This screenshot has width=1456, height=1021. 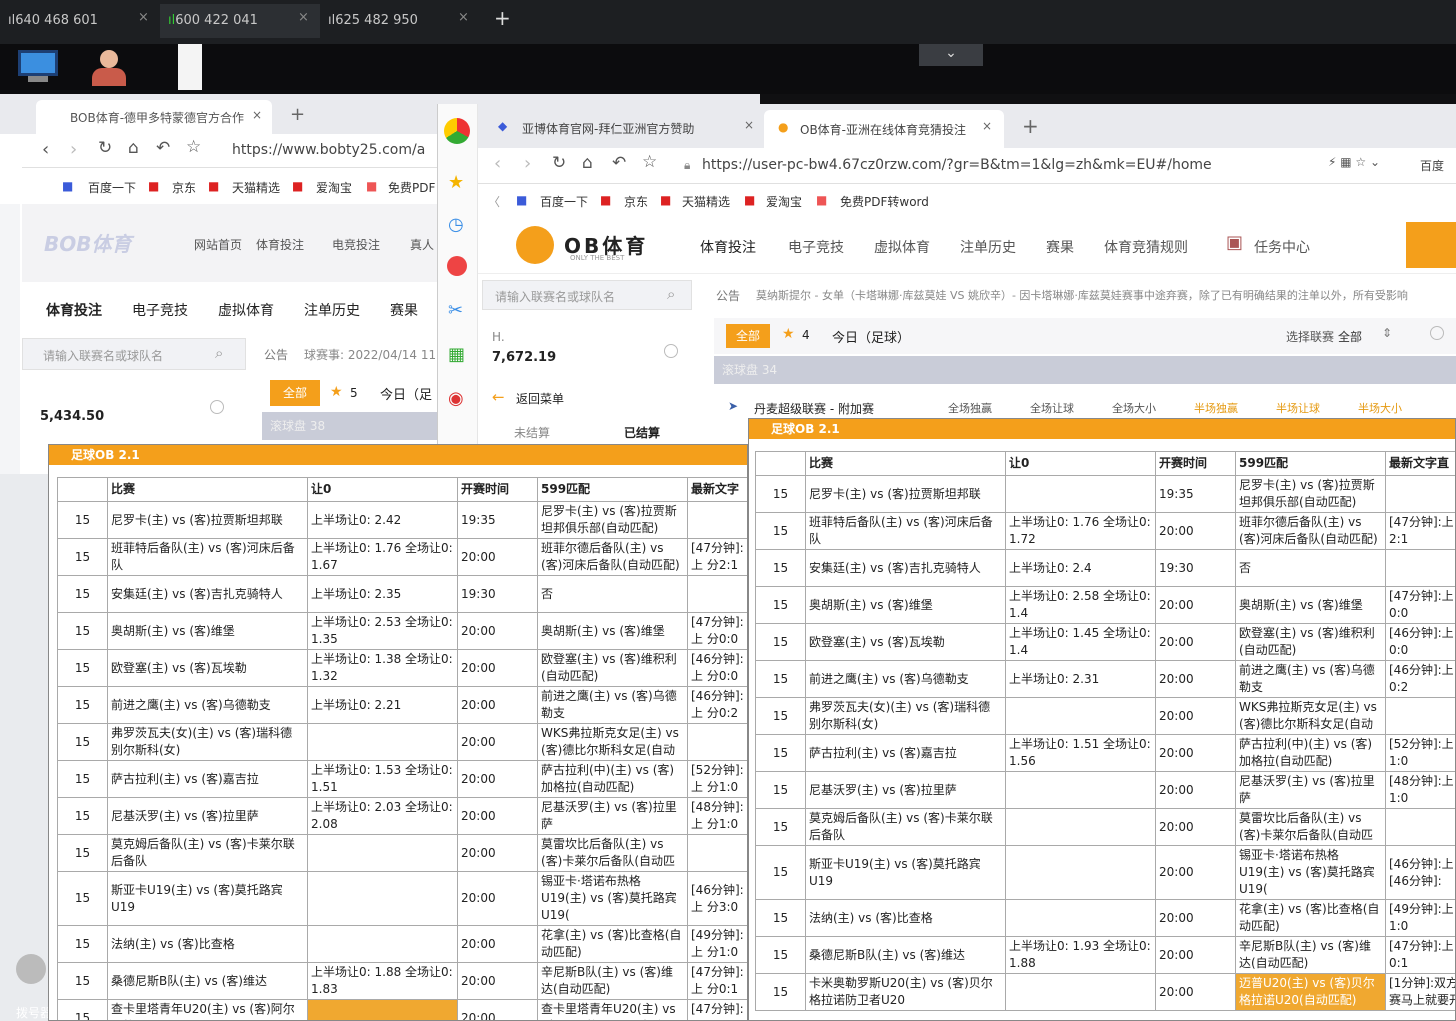 I want to click on search-input: 请输入联赛名或球队名 ⌕, so click(x=587, y=295).